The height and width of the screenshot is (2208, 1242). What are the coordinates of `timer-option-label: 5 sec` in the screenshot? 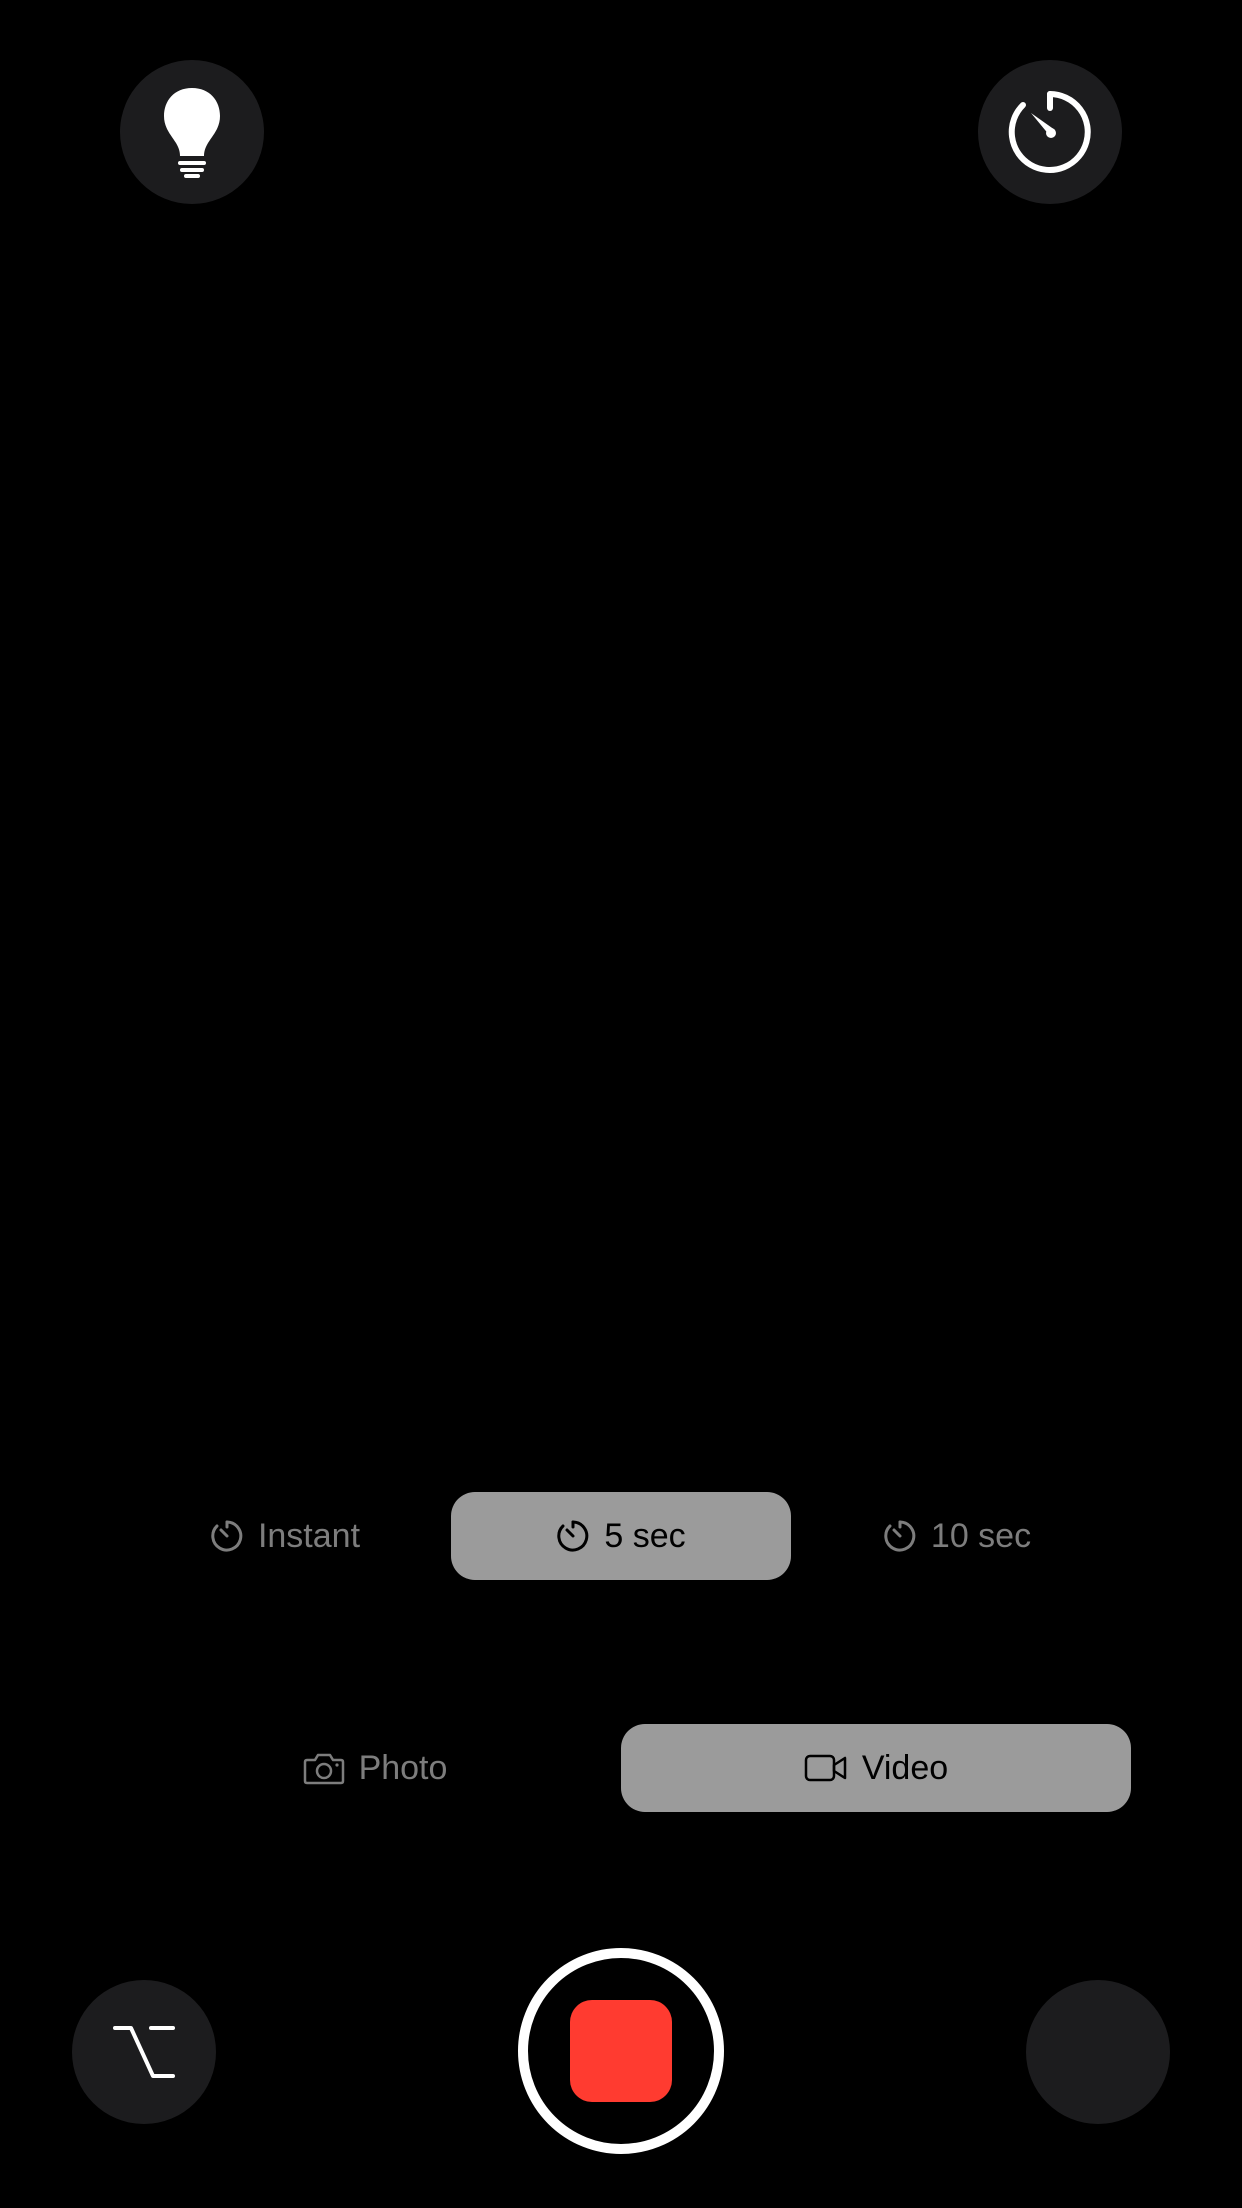 It's located at (645, 1535).